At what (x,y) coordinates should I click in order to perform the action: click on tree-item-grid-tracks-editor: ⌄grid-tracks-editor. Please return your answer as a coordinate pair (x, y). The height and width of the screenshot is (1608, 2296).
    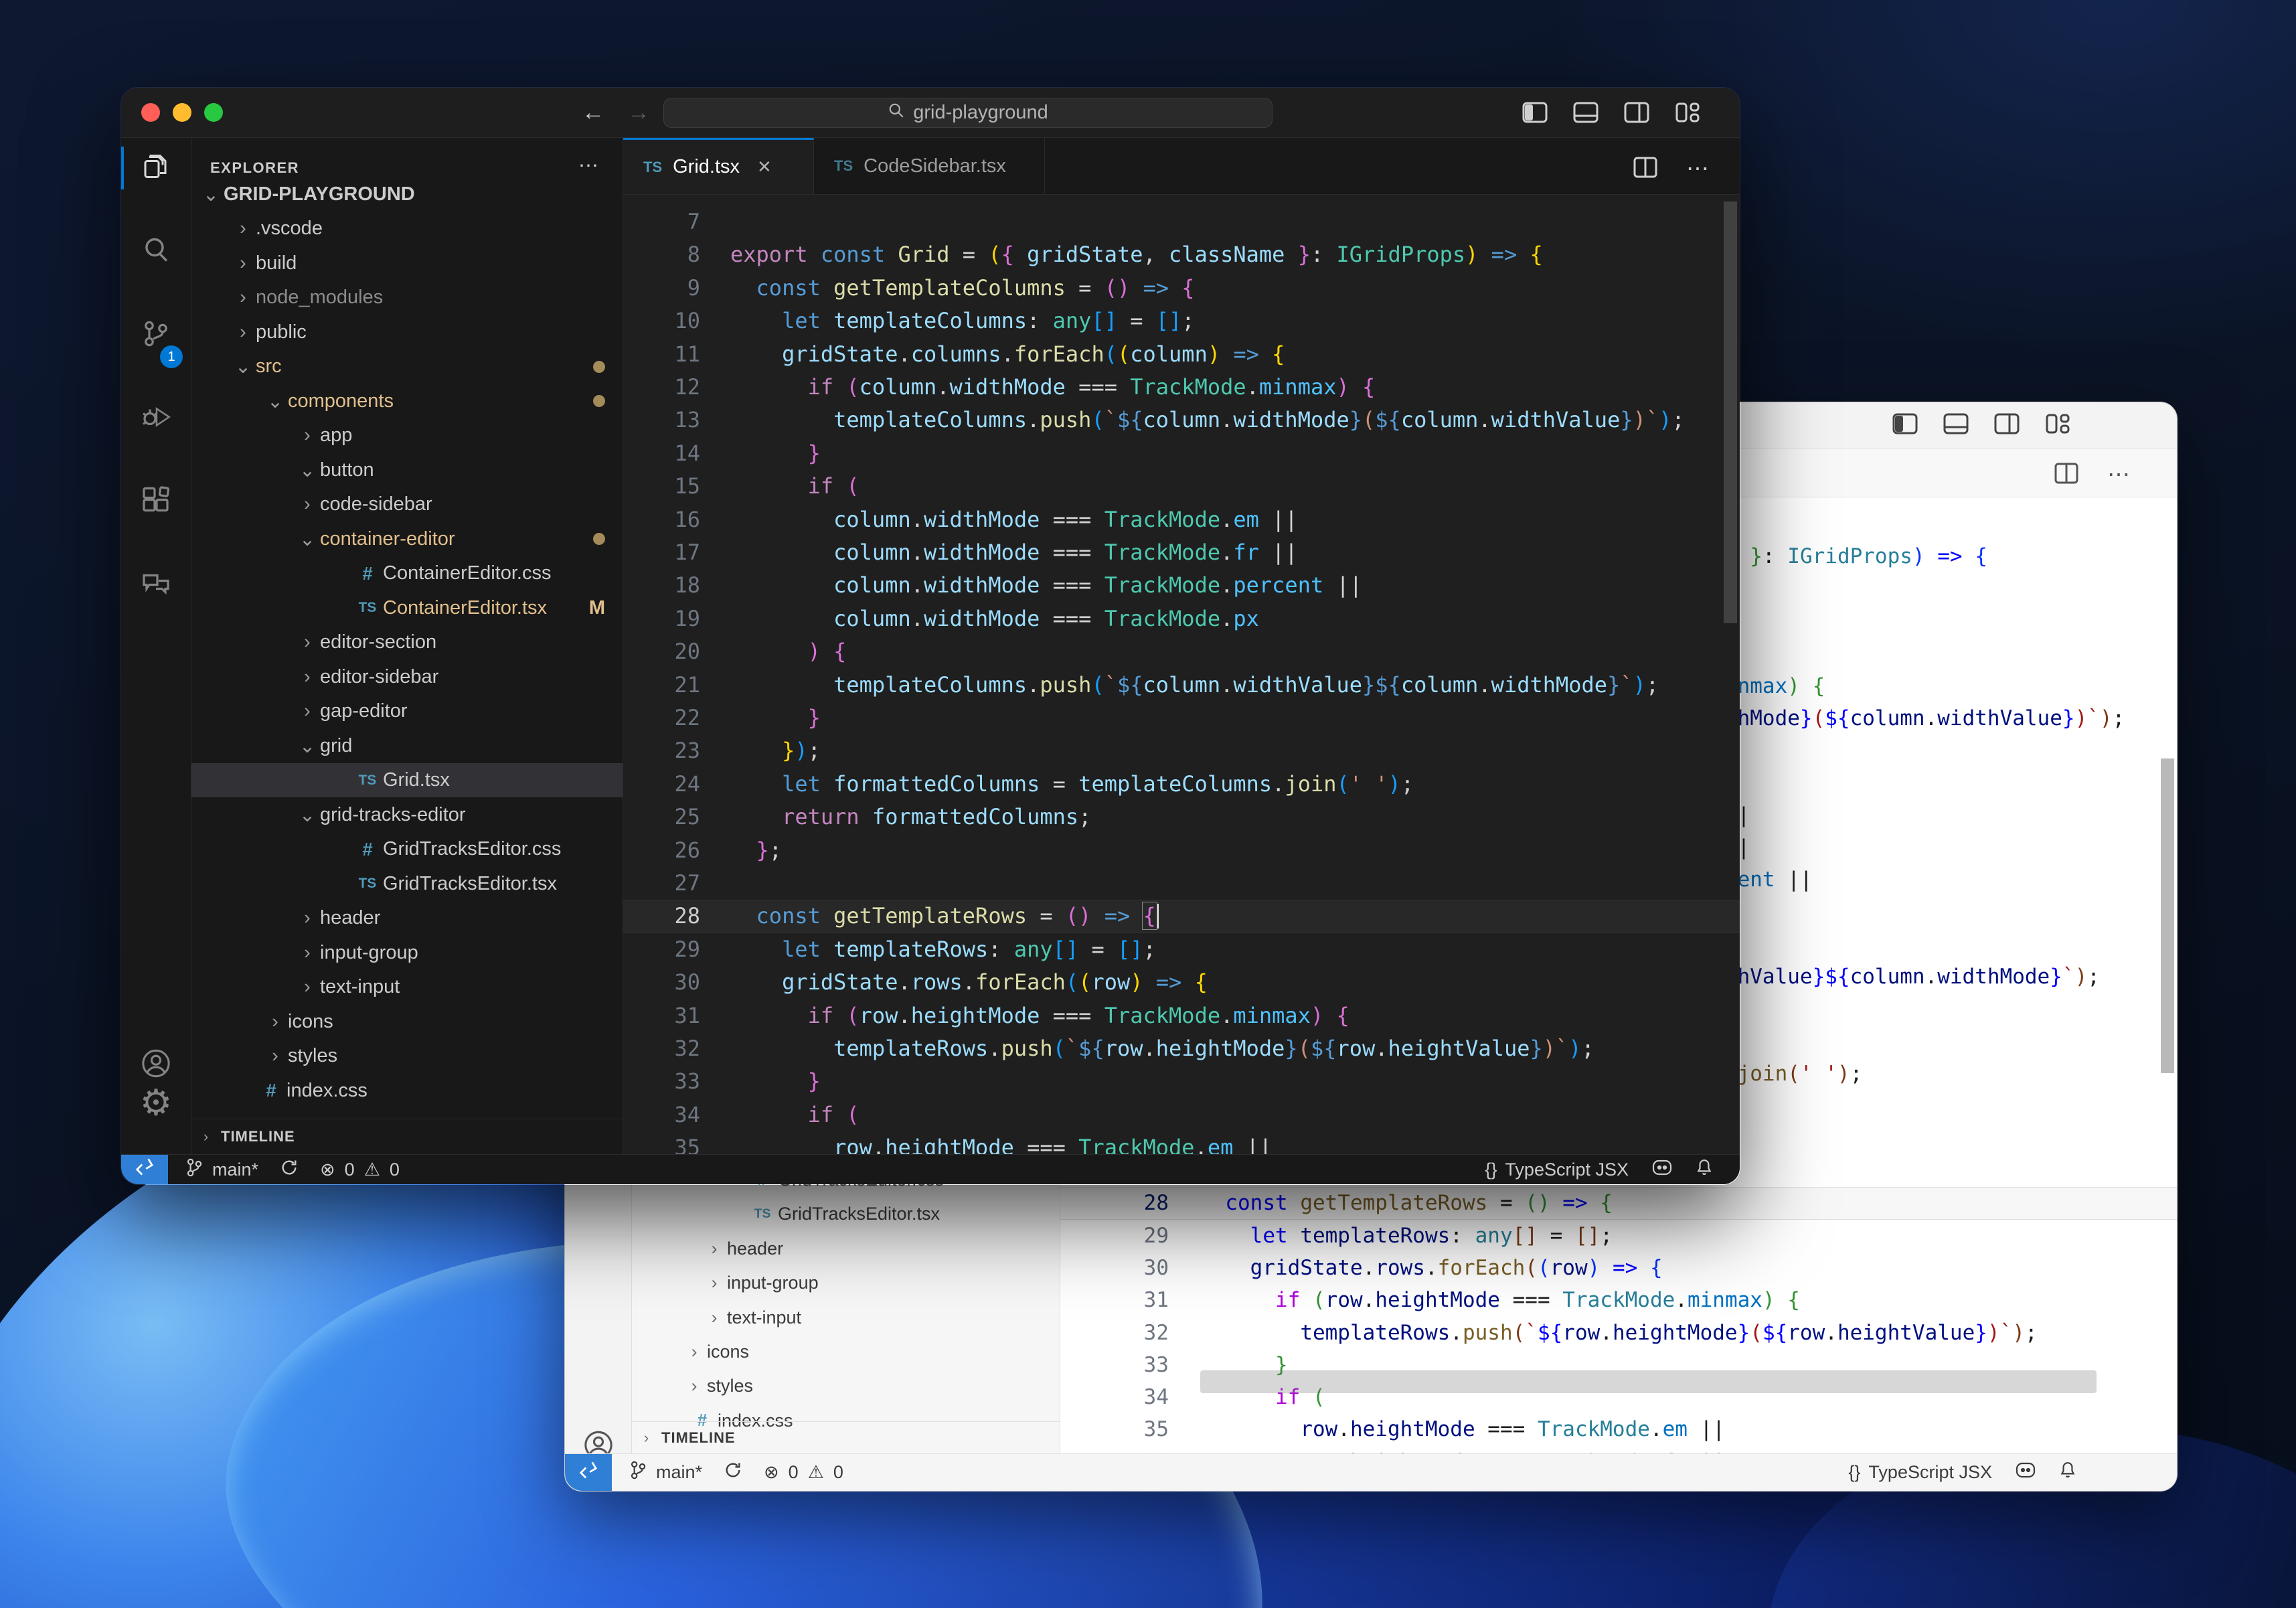
    Looking at the image, I should click on (407, 814).